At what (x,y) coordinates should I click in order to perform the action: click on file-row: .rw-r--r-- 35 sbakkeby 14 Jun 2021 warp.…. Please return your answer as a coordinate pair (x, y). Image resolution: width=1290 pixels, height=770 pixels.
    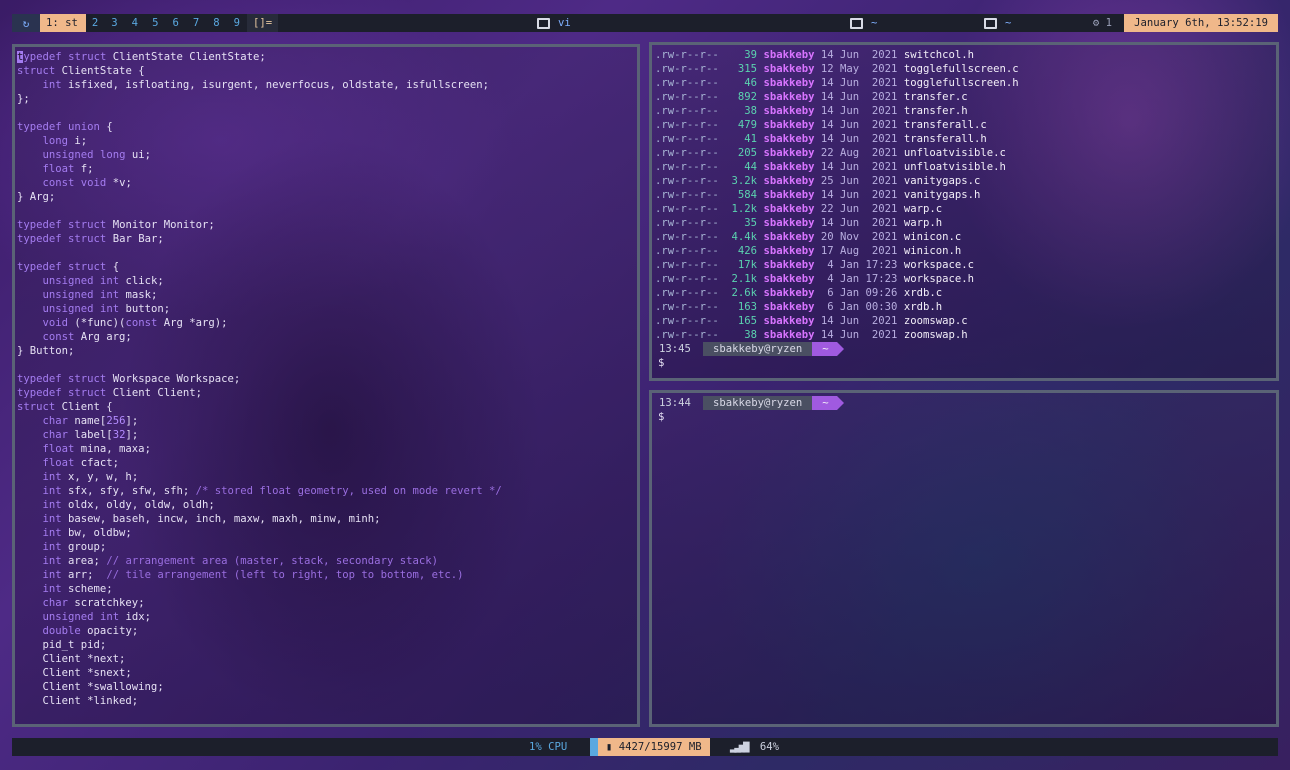
    Looking at the image, I should click on (799, 223).